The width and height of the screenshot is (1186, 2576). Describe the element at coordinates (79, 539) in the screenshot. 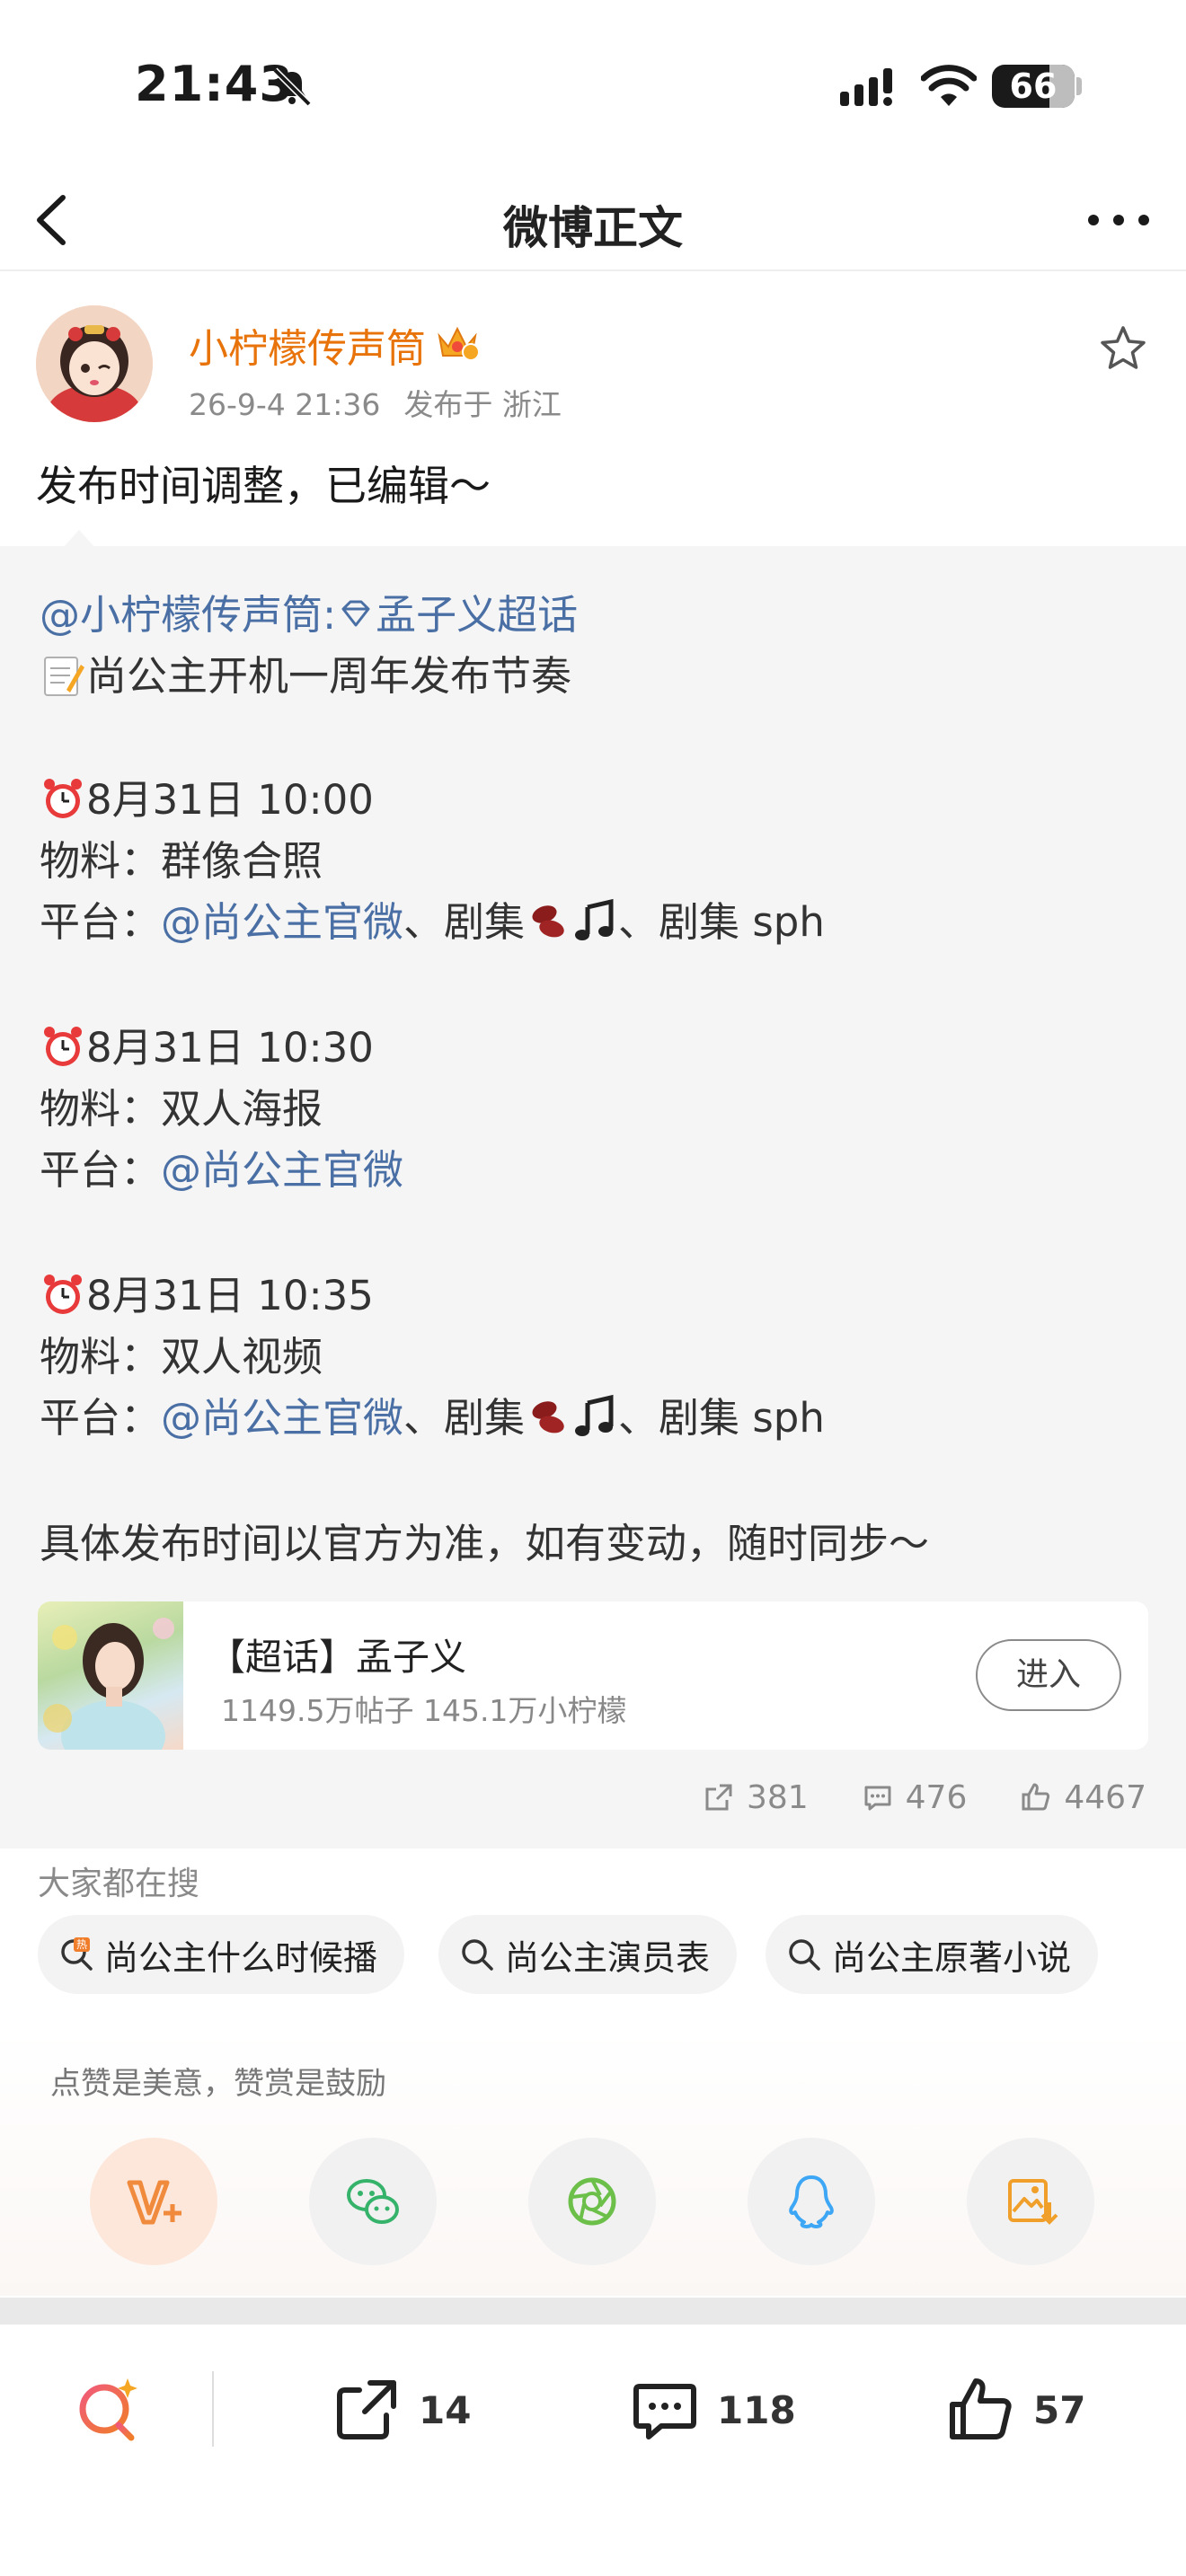

I see `repost-pointer` at that location.